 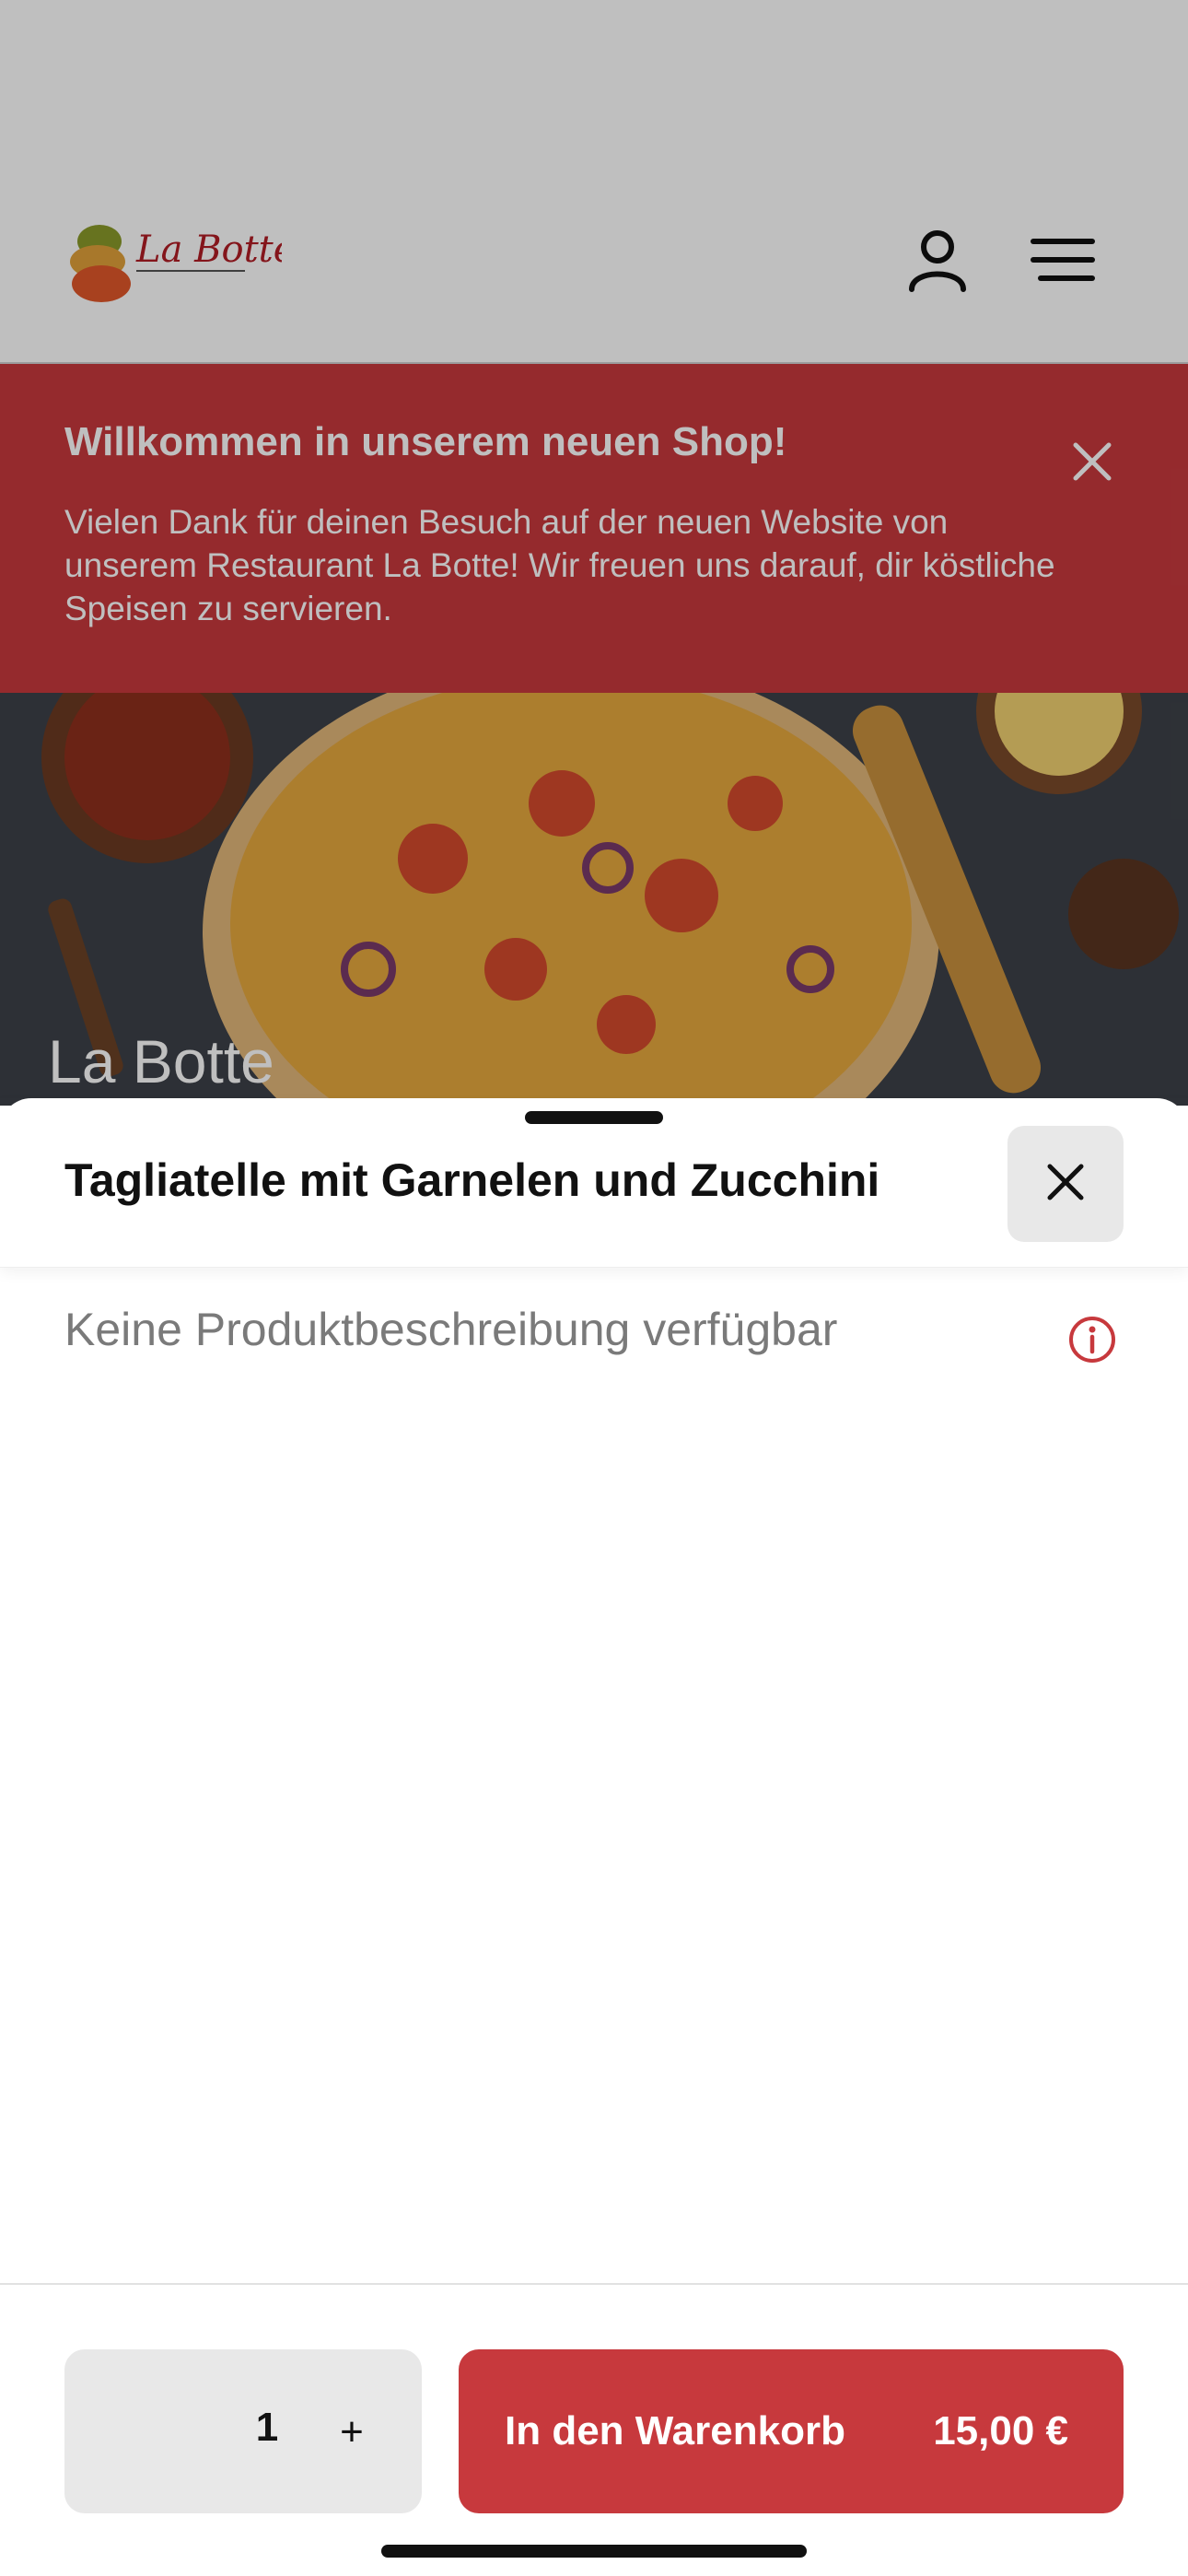 What do you see at coordinates (675, 2430) in the screenshot?
I see `add-to-cart-label: In den Warenkorb` at bounding box center [675, 2430].